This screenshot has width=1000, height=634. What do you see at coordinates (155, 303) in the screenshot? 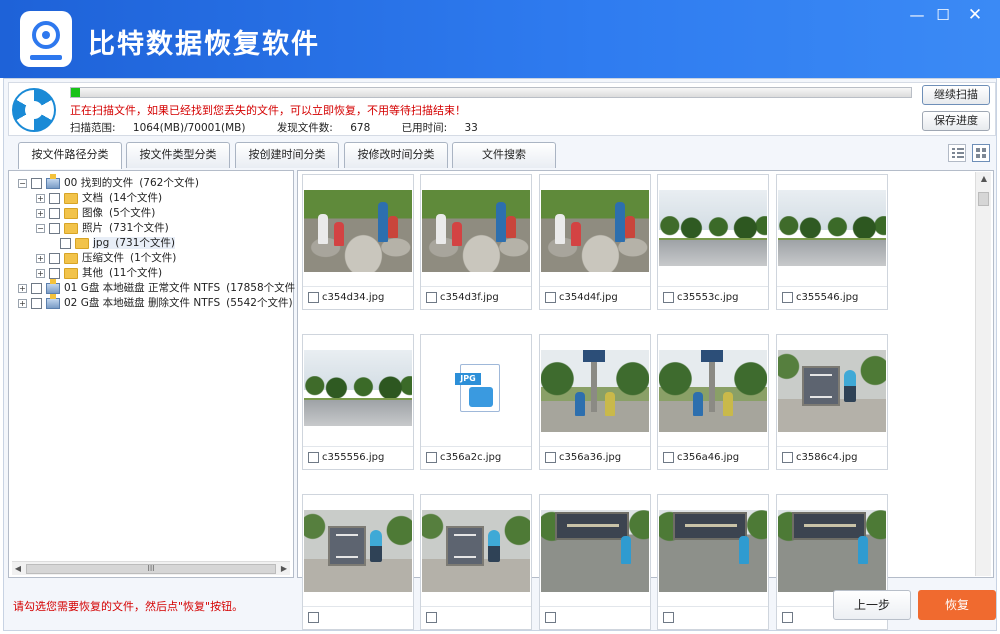
I see `tree-item: +02 G盘 本地磁盘 删除文件 NTFS(5542个文件)` at bounding box center [155, 303].